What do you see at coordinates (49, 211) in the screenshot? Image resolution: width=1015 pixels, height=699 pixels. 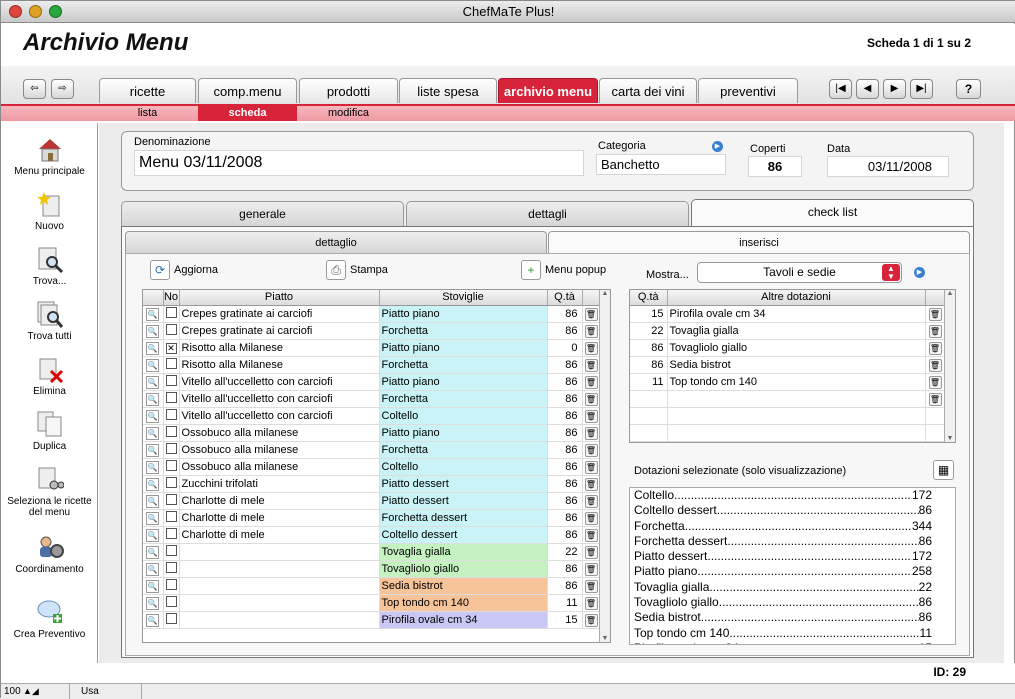 I see `sidebar-item-nuovo: Nuovo` at bounding box center [49, 211].